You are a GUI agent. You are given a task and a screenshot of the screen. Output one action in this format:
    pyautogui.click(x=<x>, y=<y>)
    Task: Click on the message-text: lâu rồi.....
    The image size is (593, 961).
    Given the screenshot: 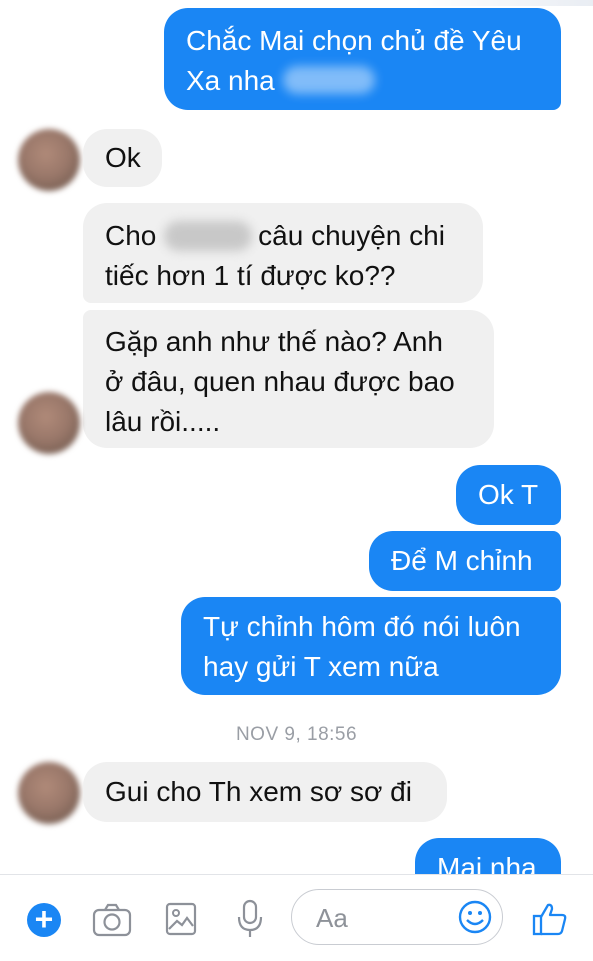 What is the action you would take?
    pyautogui.click(x=163, y=421)
    